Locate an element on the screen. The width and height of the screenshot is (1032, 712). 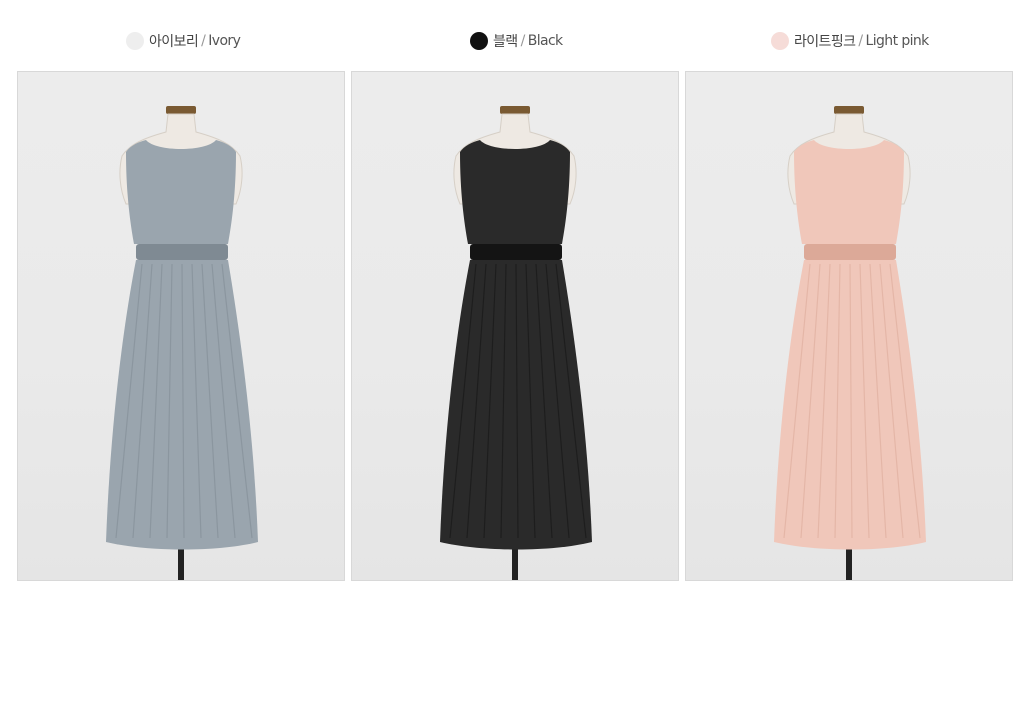
ivory-color-dot is located at coordinates (135, 41).